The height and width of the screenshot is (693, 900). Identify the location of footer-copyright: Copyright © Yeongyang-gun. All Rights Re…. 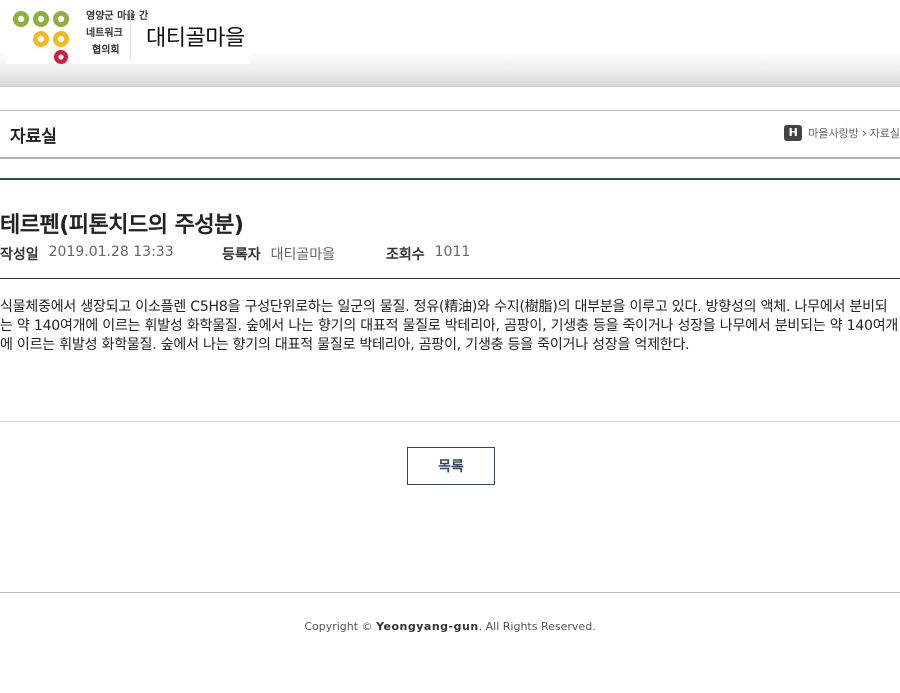
(450, 626).